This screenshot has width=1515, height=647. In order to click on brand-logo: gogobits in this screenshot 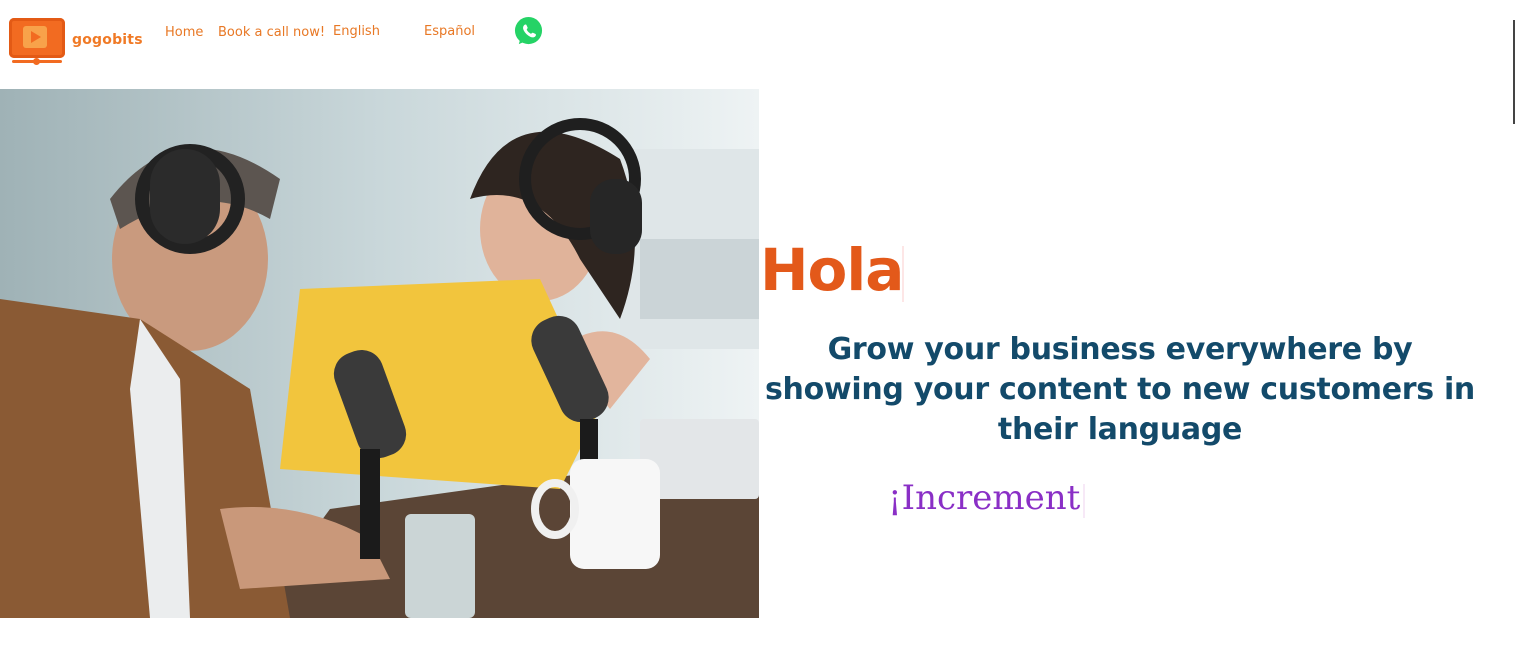, I will do `click(76, 41)`.